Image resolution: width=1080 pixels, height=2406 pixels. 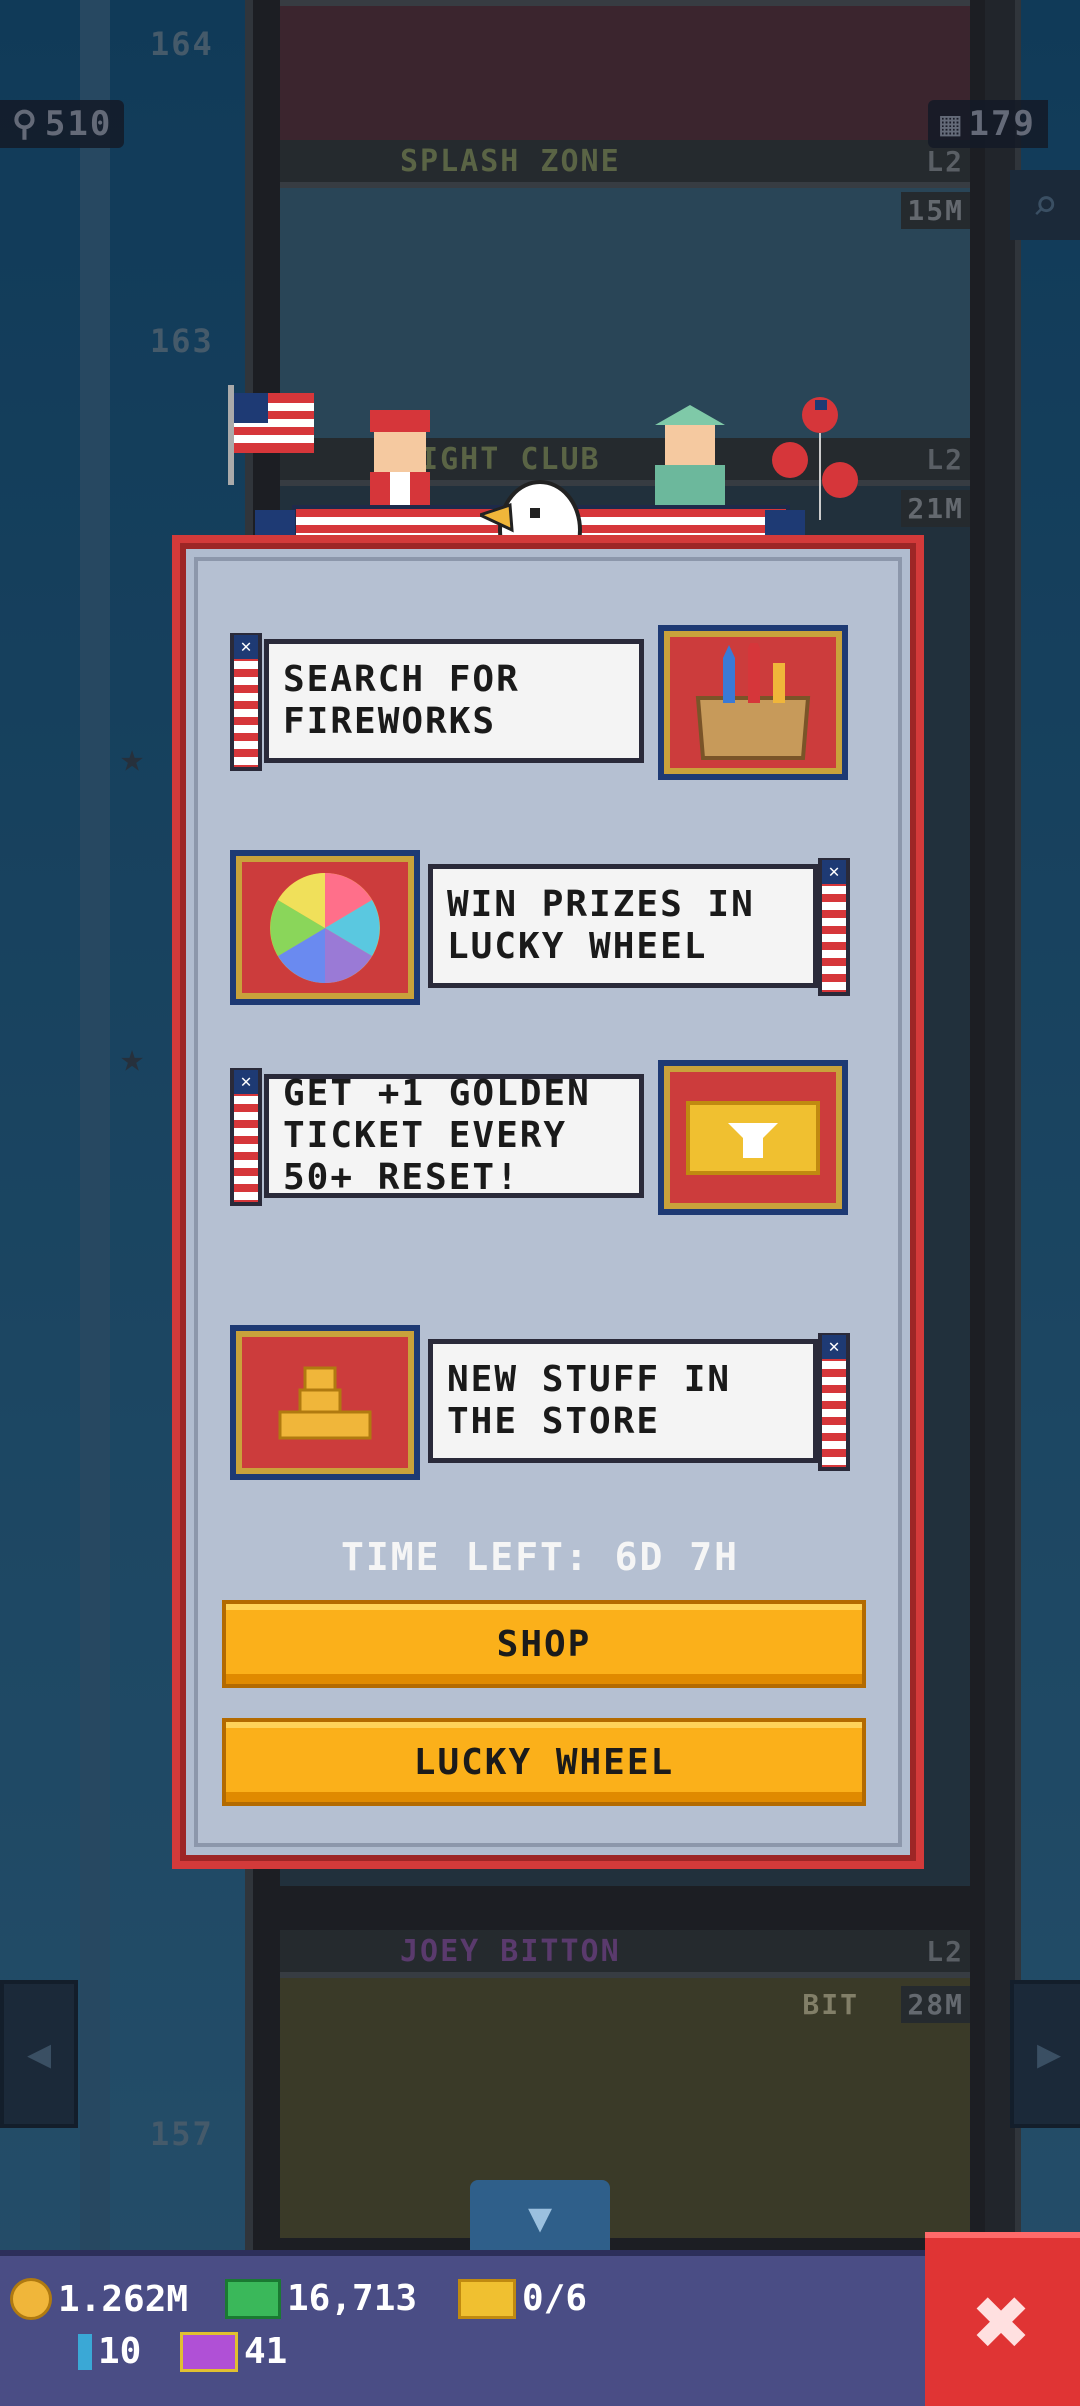 I want to click on scroll-down-tab: ▼, so click(x=540, y=2217).